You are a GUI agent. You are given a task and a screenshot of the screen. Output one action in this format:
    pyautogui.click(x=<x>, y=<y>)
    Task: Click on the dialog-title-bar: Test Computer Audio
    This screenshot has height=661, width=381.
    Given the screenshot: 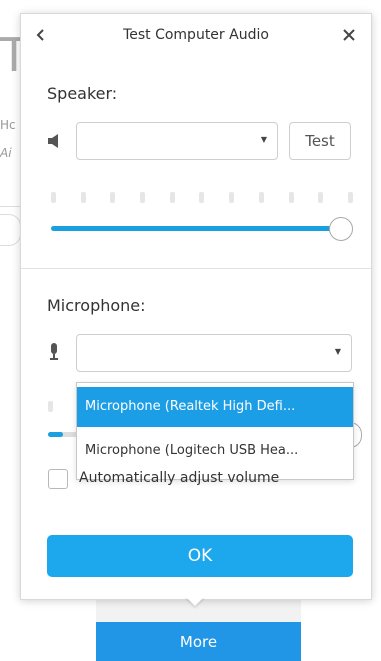 What is the action you would take?
    pyautogui.click(x=196, y=36)
    